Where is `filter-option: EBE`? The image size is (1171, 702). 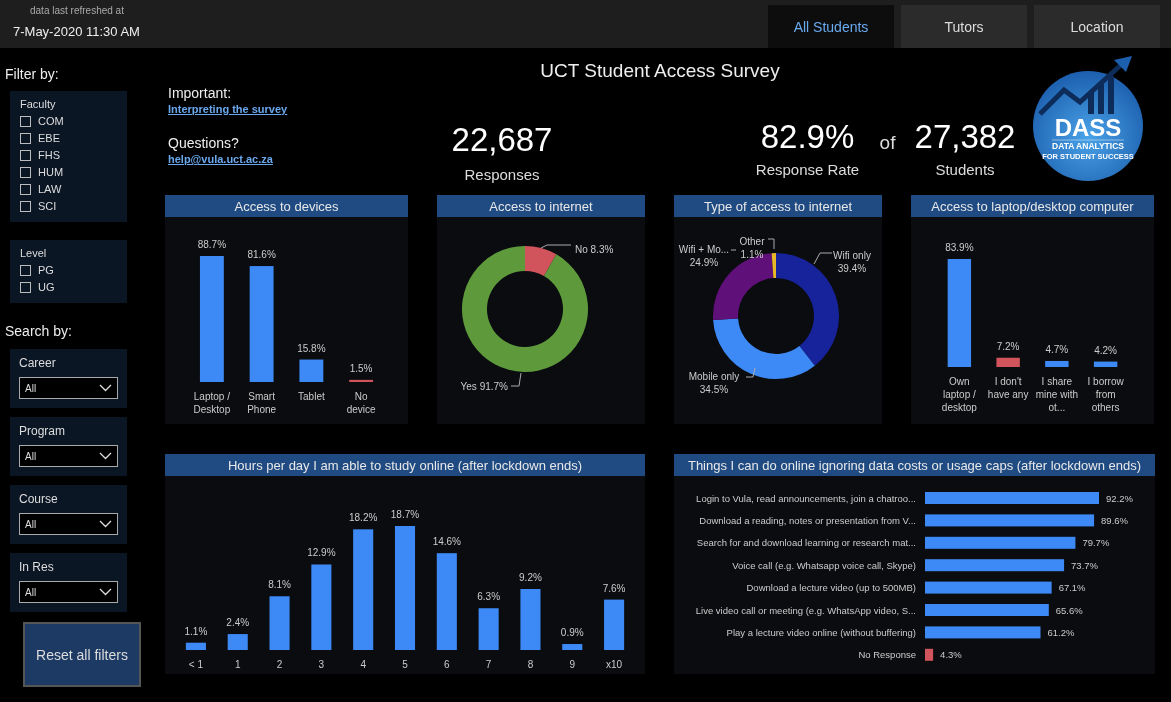 filter-option: EBE is located at coordinates (73, 138).